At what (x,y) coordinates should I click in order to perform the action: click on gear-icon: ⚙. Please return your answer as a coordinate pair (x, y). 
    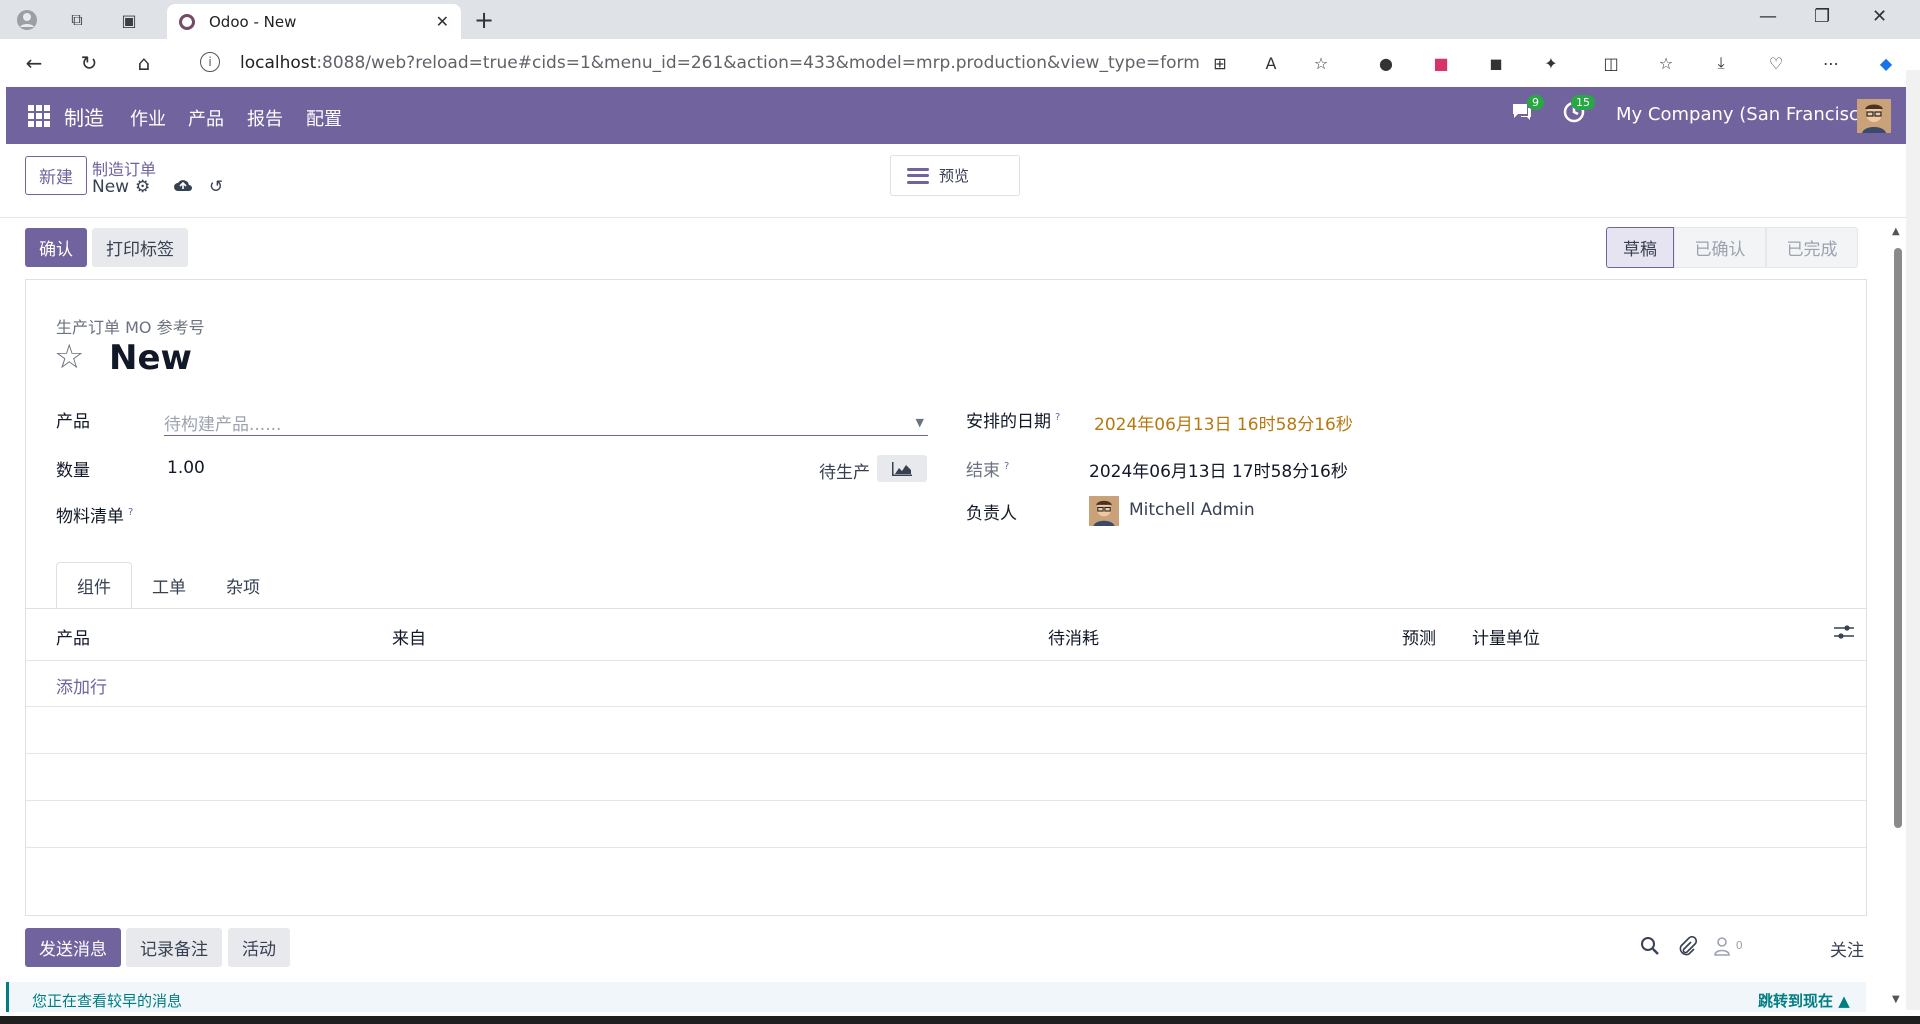
    Looking at the image, I should click on (142, 187).